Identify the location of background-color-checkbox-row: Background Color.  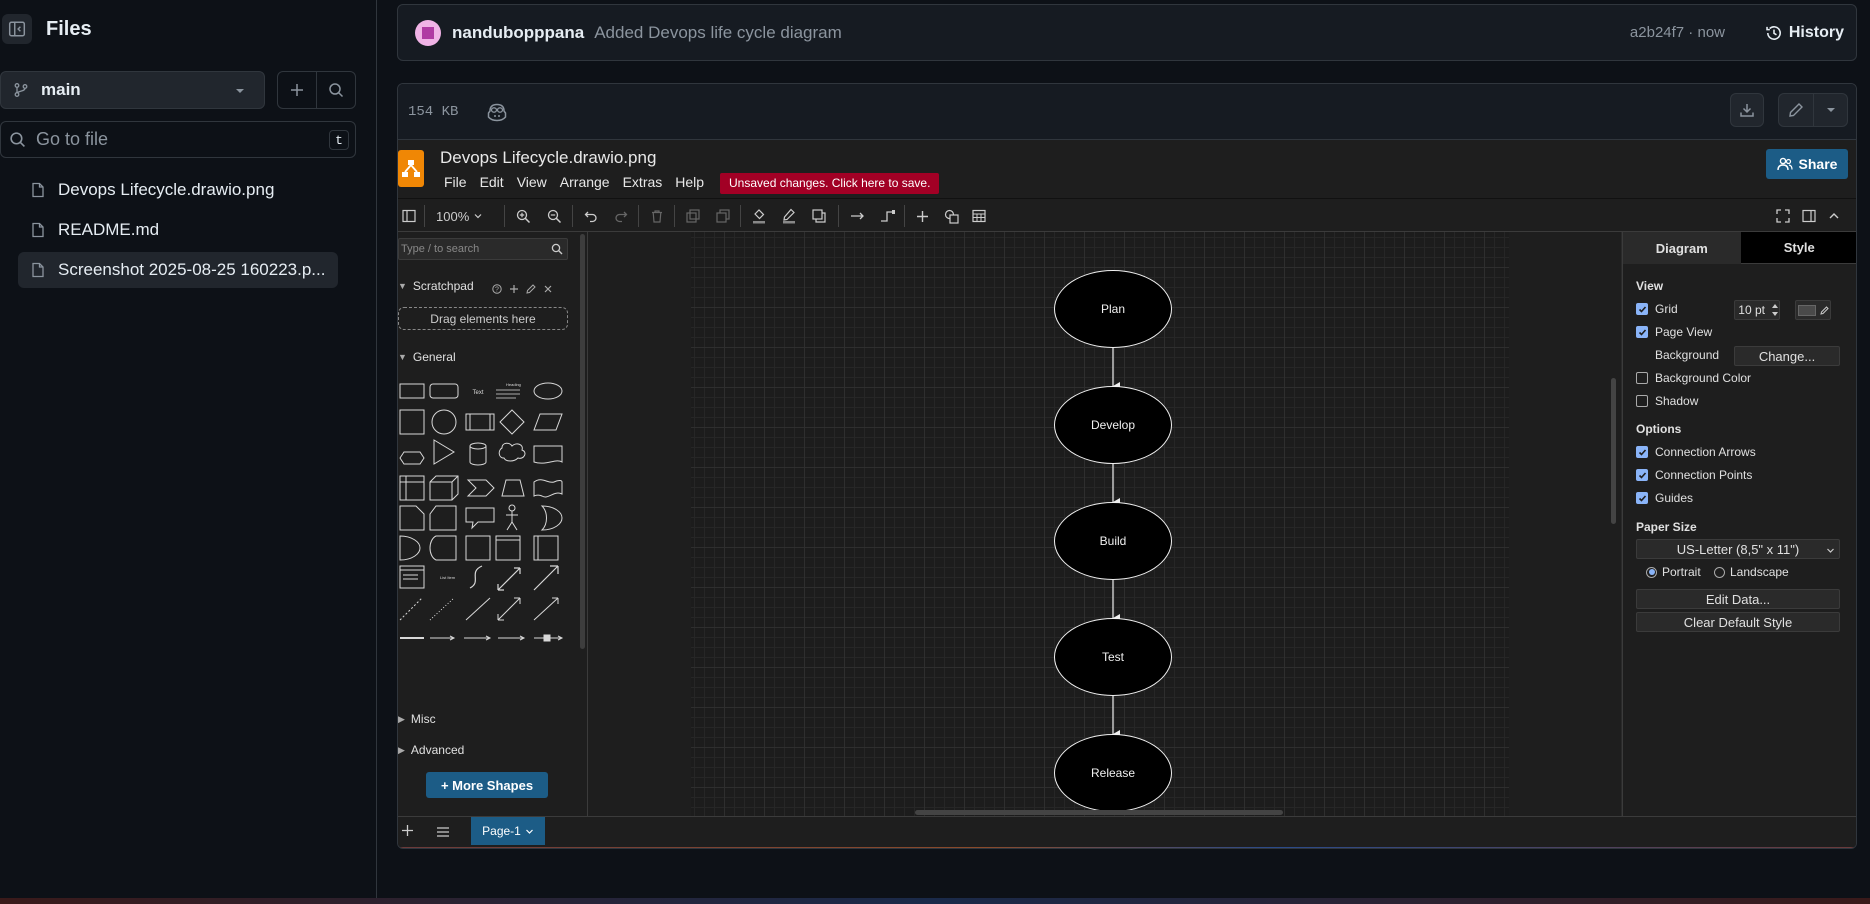
(1693, 378).